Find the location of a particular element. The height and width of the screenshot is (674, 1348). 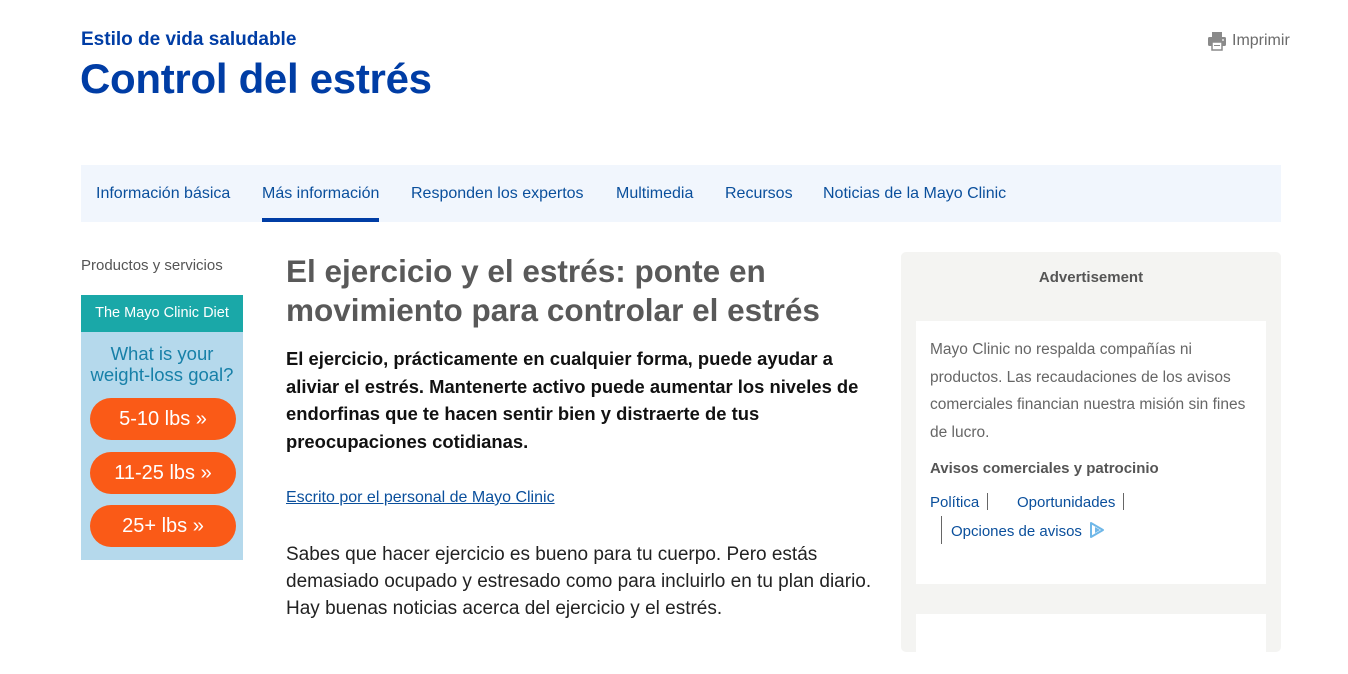

printer-icon is located at coordinates (1217, 41).